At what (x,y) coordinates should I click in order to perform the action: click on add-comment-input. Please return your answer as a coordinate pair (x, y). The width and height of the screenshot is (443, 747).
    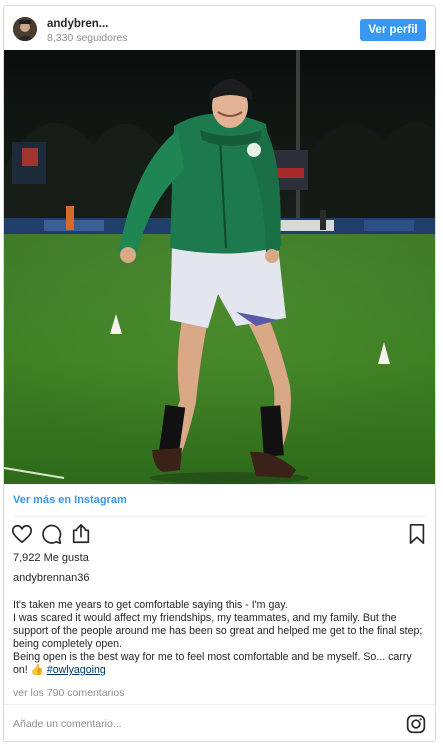
    Looking at the image, I should click on (203, 724).